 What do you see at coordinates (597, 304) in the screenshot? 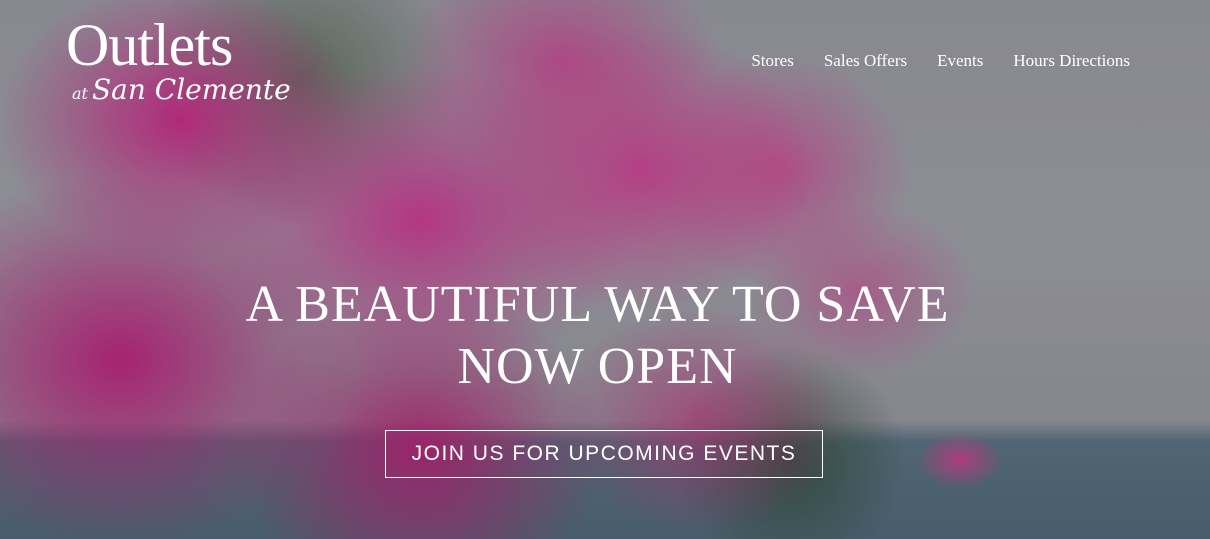
I see `hero-headline-line-1: A BEAUTIFUL WAY TO SAVE` at bounding box center [597, 304].